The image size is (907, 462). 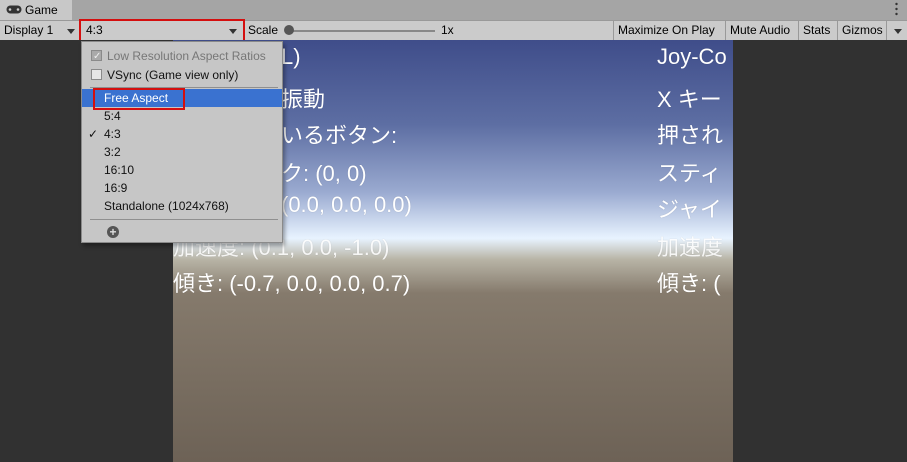 I want to click on menu-item-16-9: 16:9, so click(x=182, y=188).